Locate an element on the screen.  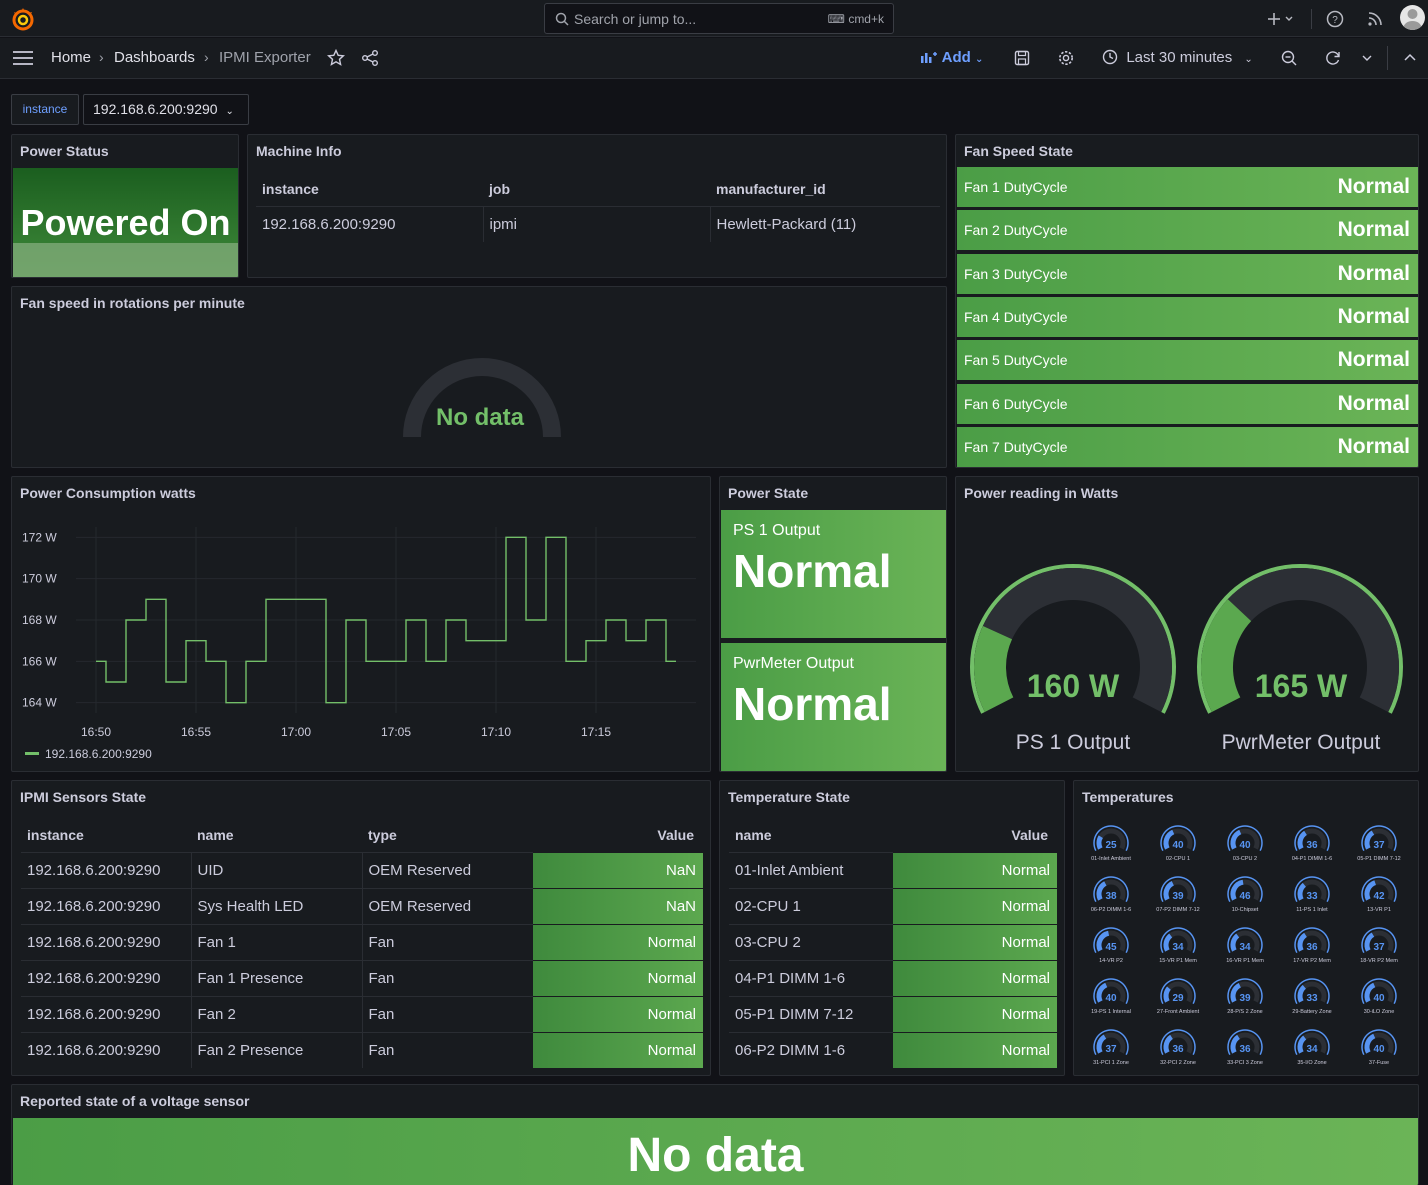
cell-type: Fan is located at coordinates (447, 977).